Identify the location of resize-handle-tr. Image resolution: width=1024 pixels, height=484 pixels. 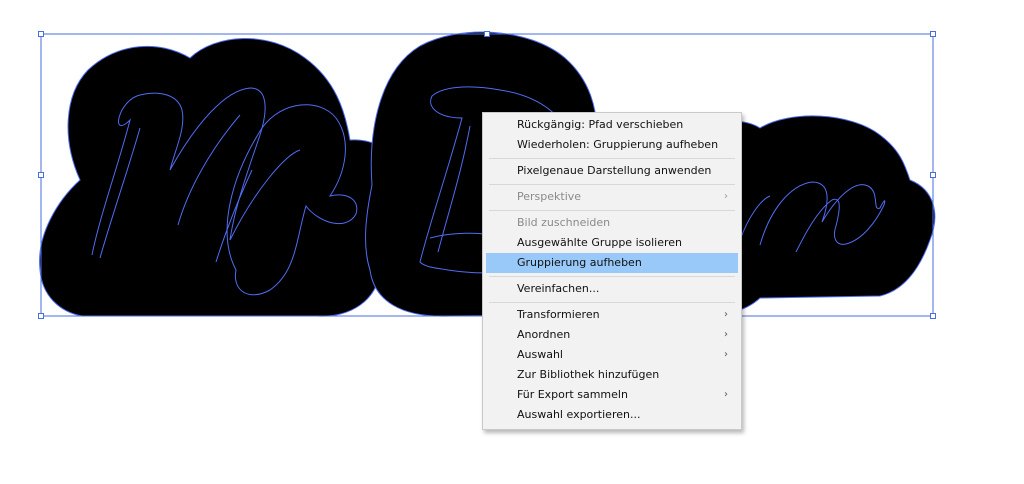
(933, 34).